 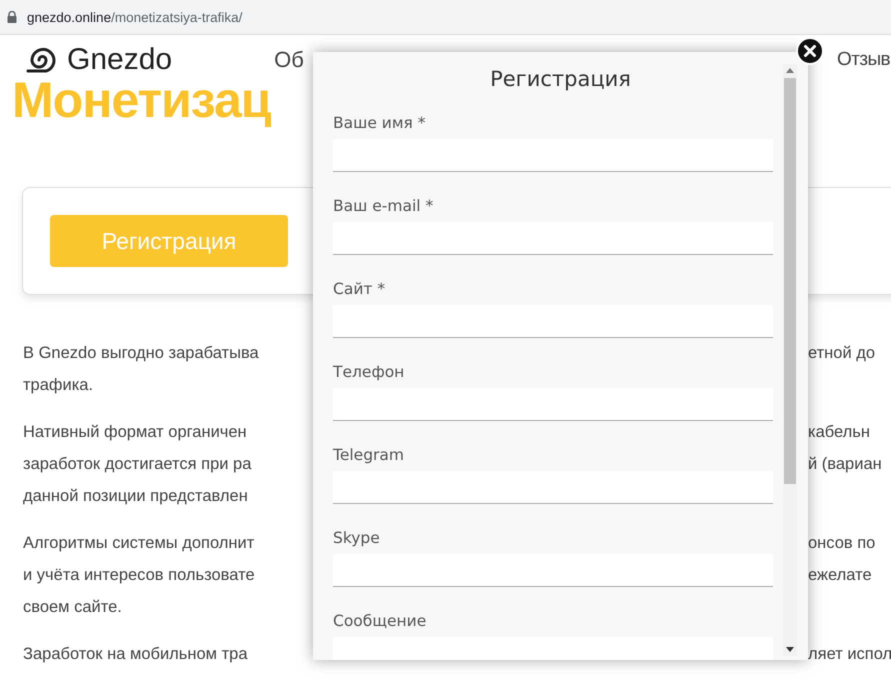 What do you see at coordinates (58, 385) in the screenshot?
I see `paragraph-text: трафика.` at bounding box center [58, 385].